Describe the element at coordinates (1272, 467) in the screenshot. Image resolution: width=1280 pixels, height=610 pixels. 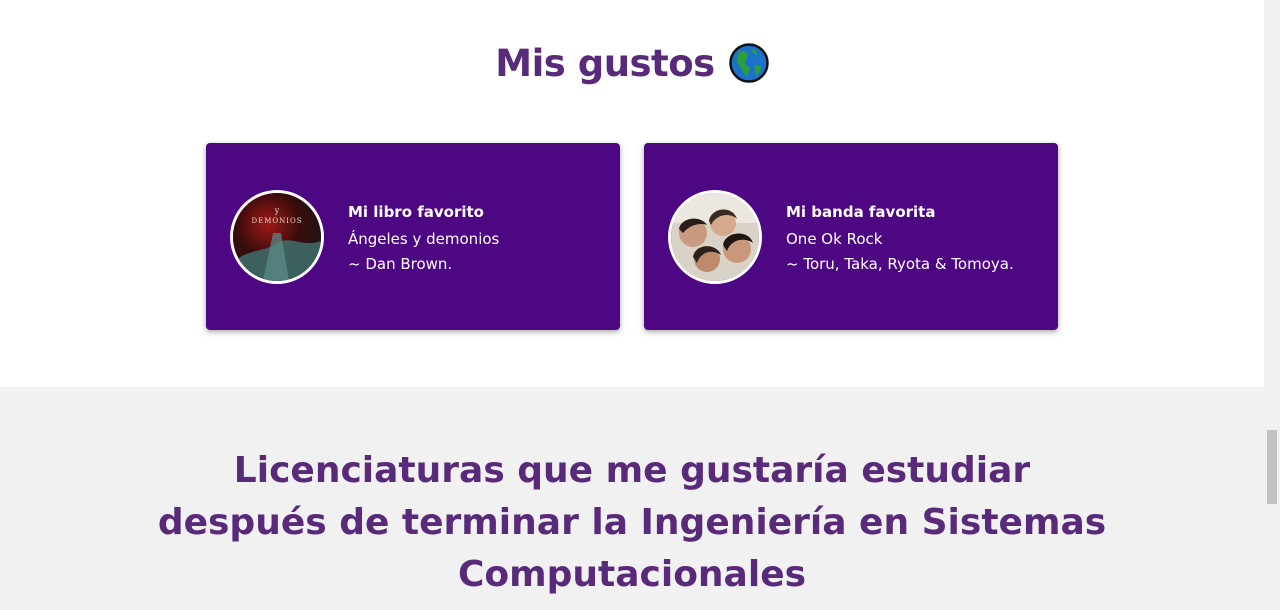
I see `scrollbar-thumb` at that location.